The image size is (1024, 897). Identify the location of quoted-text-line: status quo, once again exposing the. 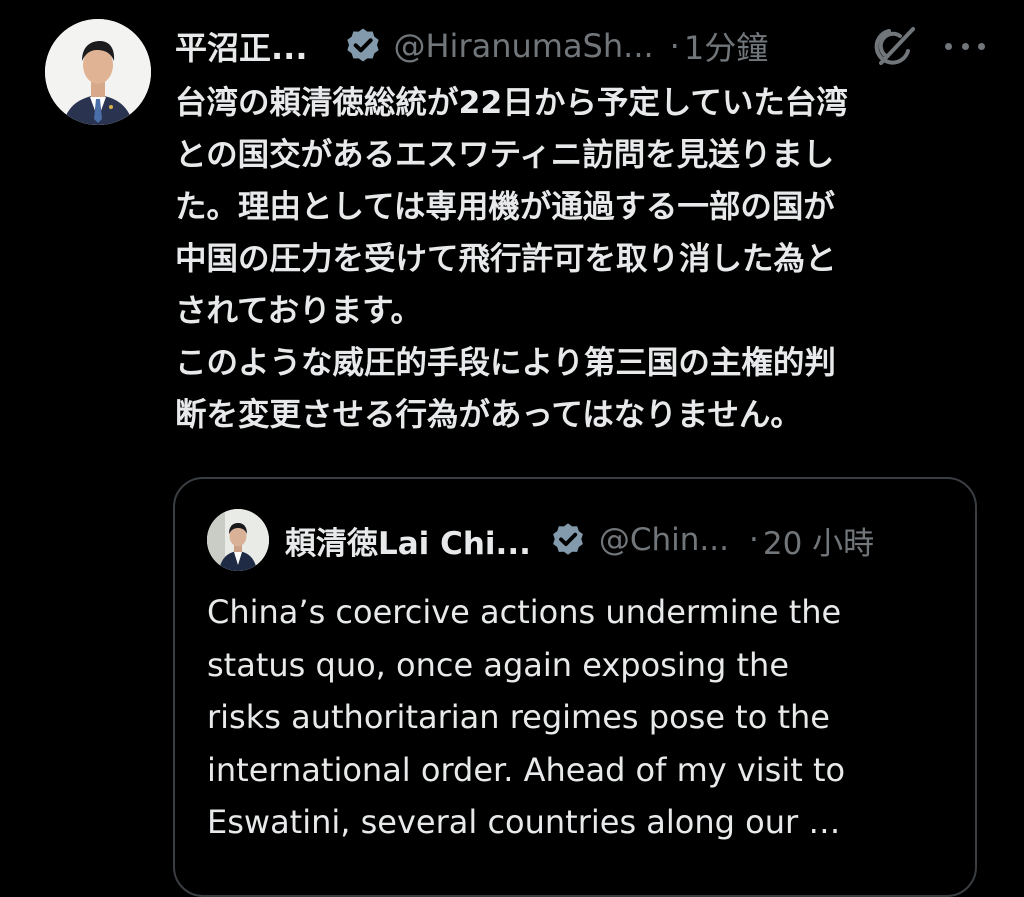
(498, 664).